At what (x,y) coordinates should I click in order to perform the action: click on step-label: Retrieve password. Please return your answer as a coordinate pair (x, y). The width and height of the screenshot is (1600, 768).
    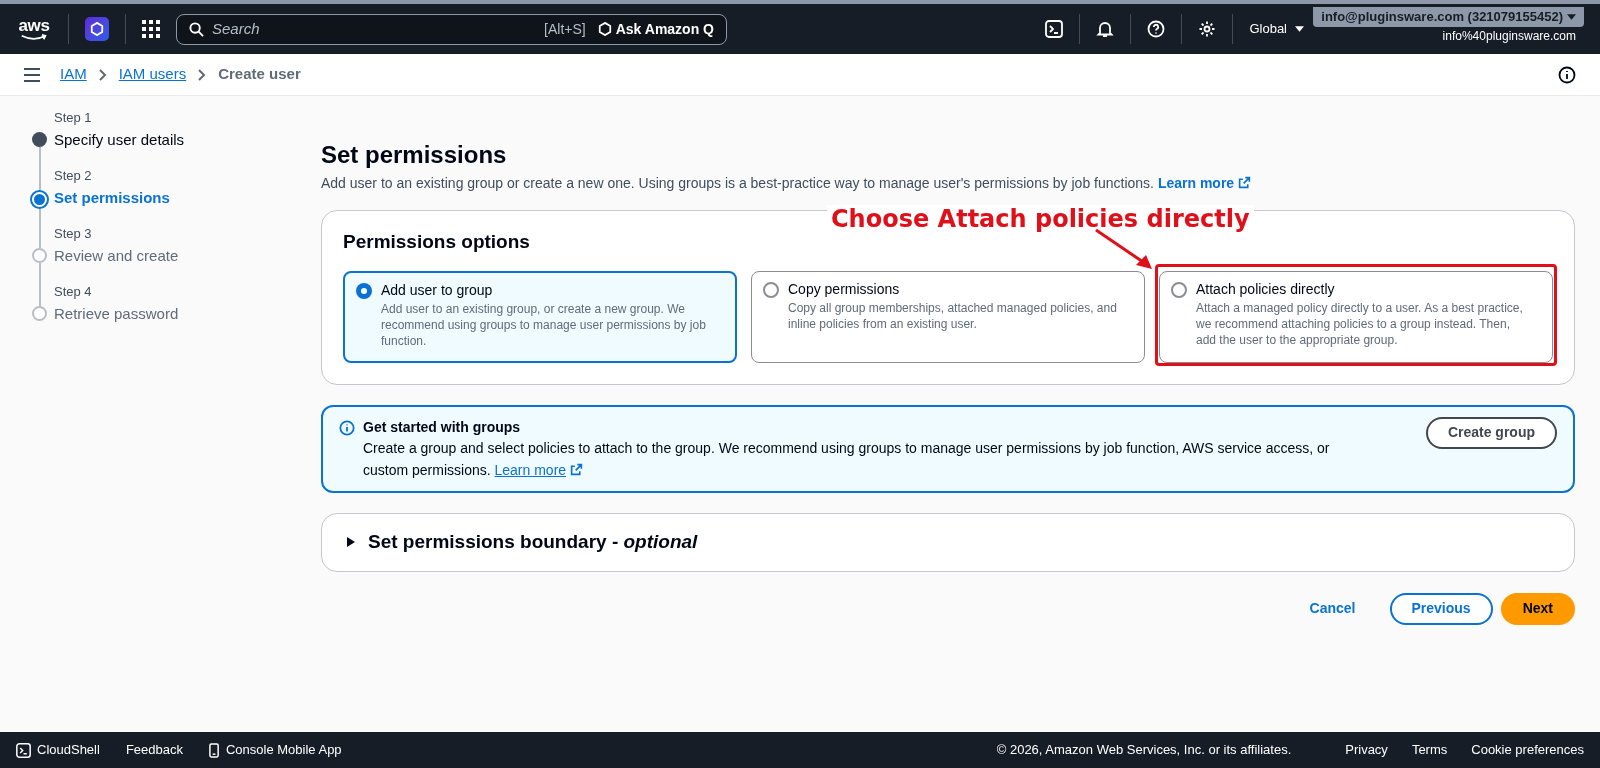
    Looking at the image, I should click on (116, 314).